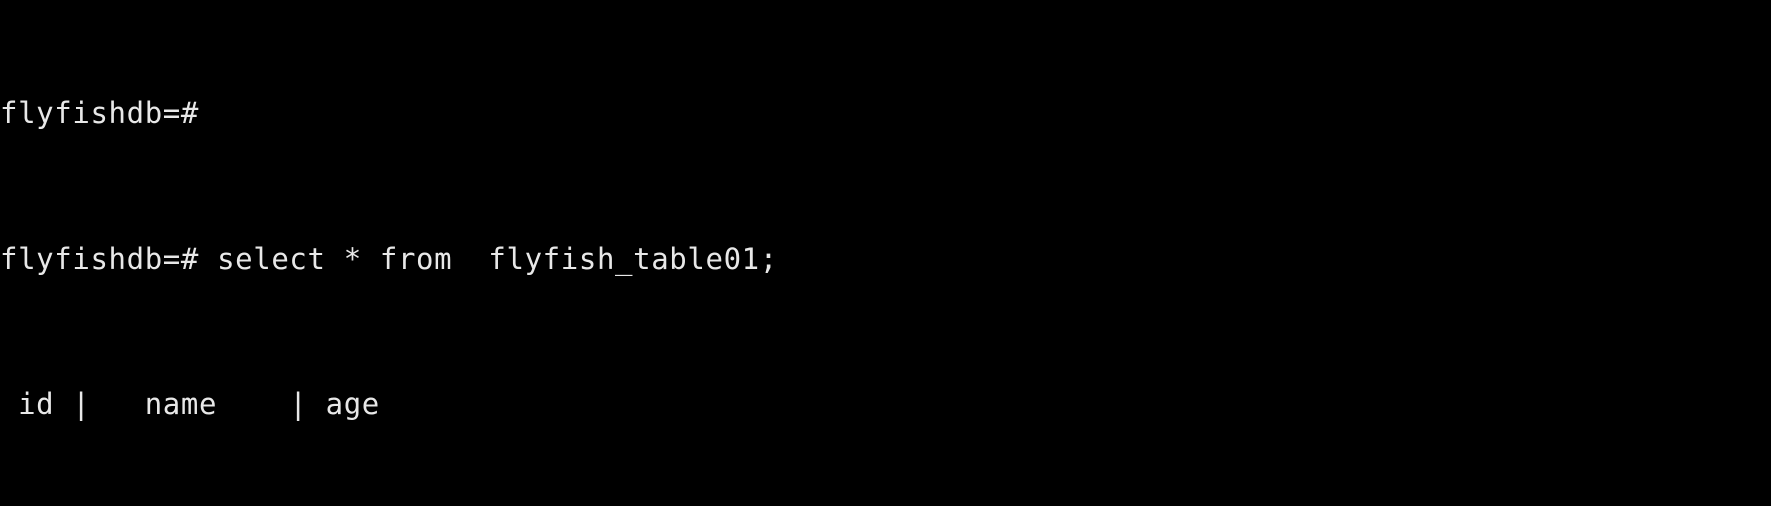 This screenshot has height=506, width=1771. I want to click on result-table-header: id | name | age, so click(199, 404).